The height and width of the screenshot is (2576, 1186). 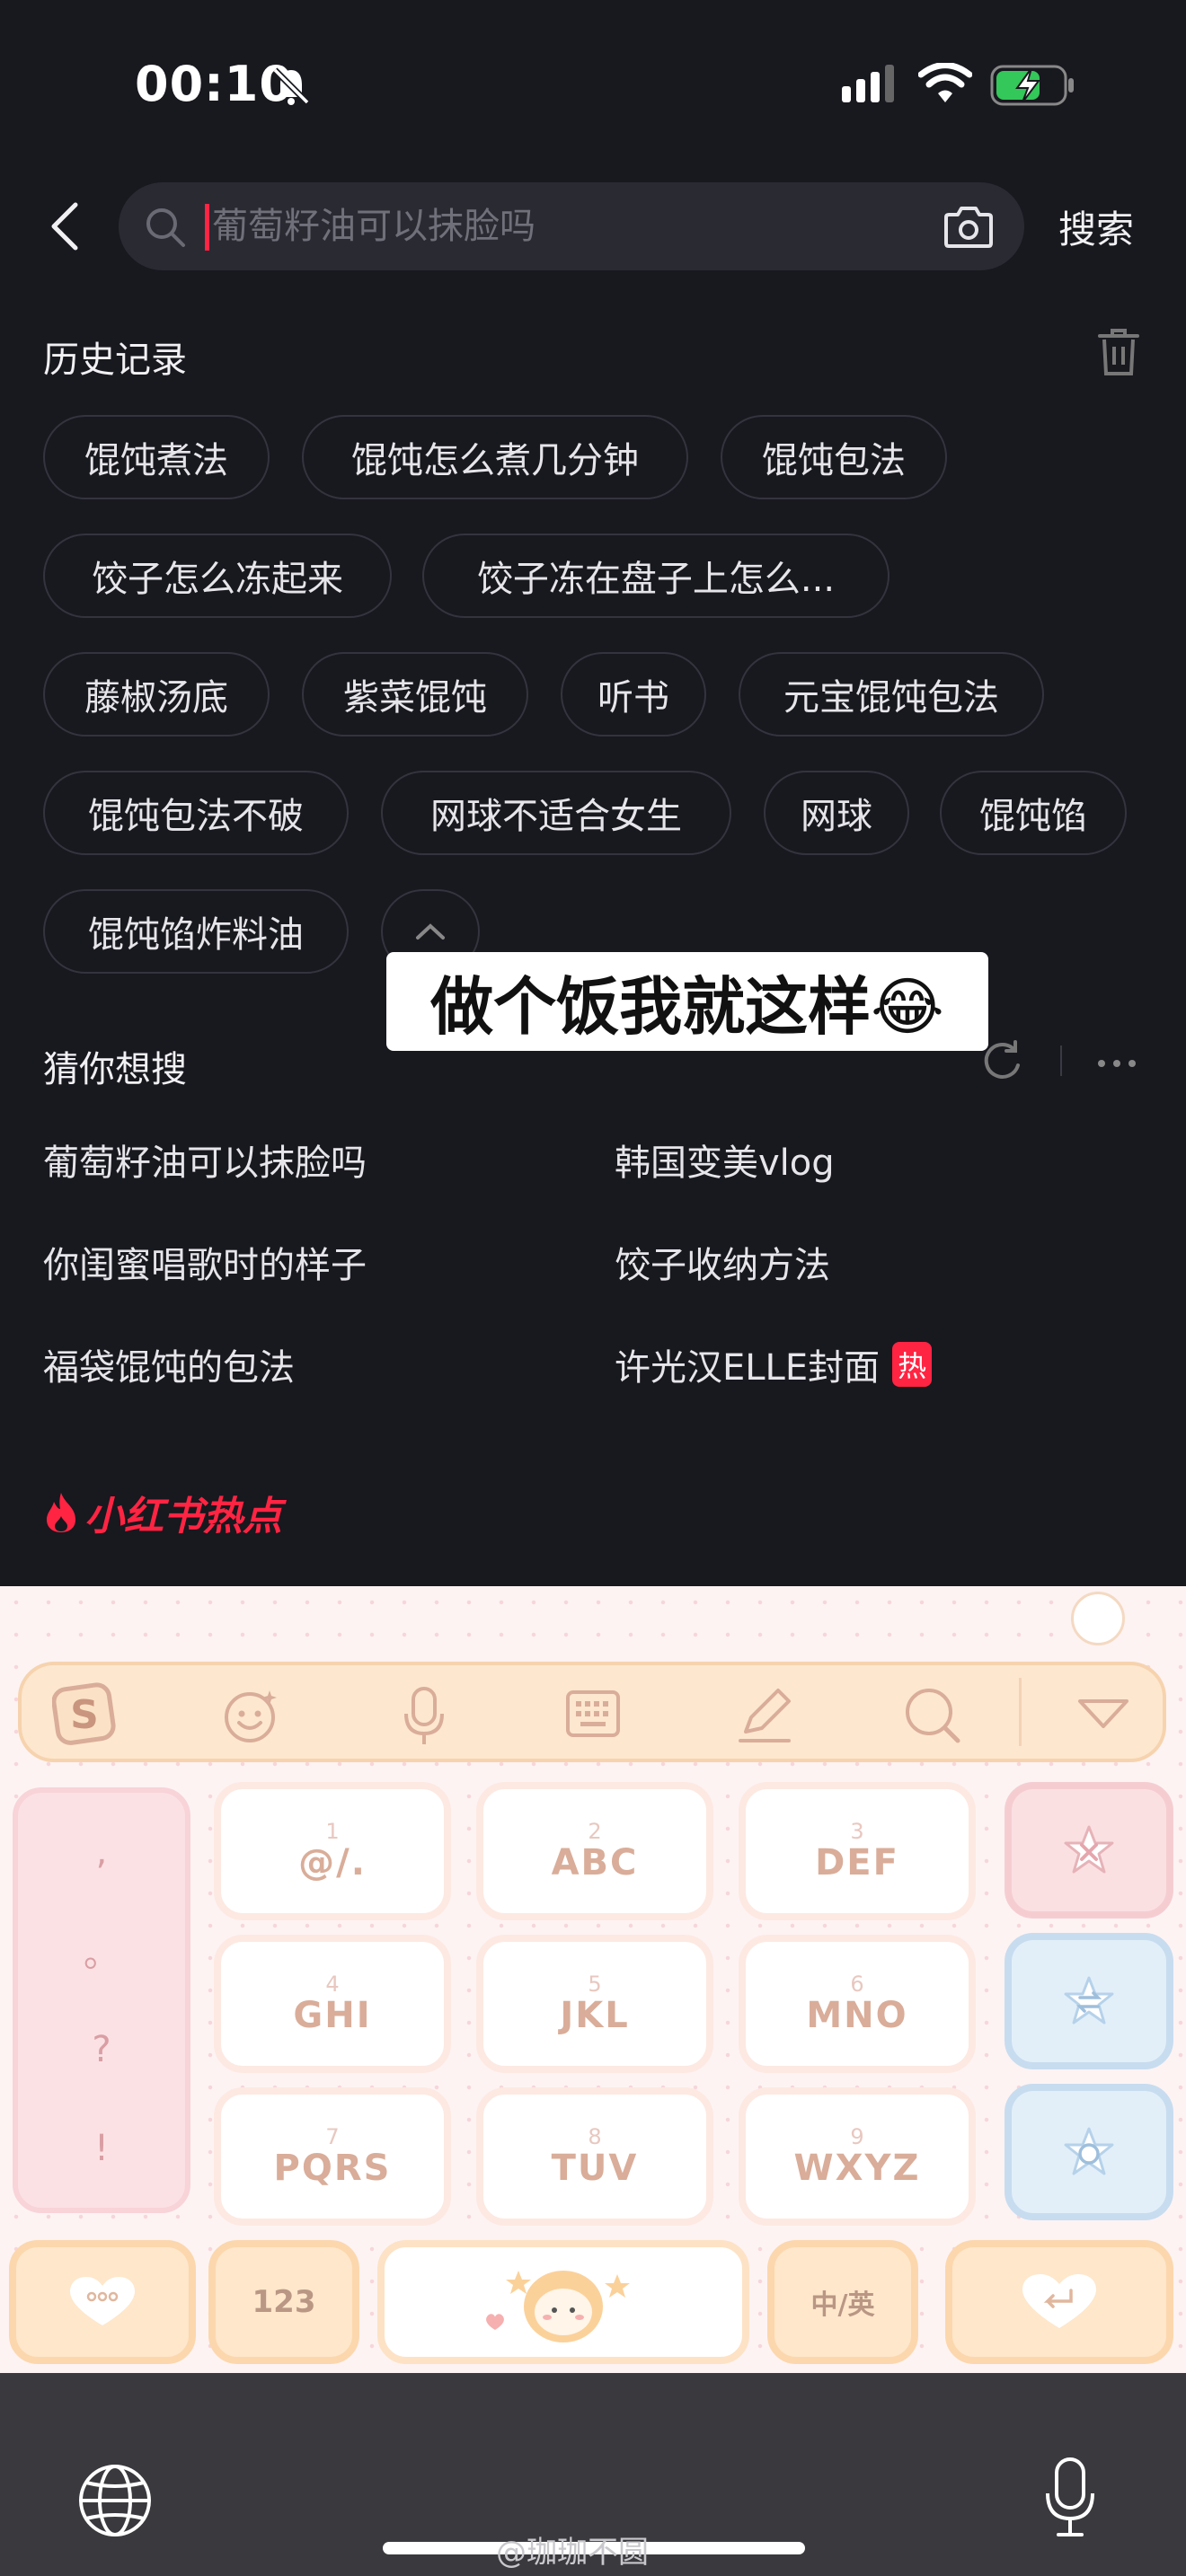 What do you see at coordinates (891, 694) in the screenshot?
I see `history-chip: 元宝馄饨包法` at bounding box center [891, 694].